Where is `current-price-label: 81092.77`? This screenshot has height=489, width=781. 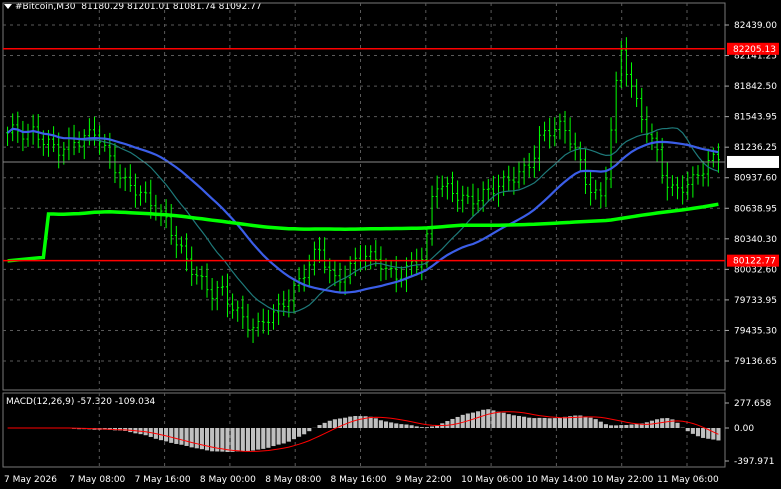
current-price-label: 81092.77 is located at coordinates (754, 163).